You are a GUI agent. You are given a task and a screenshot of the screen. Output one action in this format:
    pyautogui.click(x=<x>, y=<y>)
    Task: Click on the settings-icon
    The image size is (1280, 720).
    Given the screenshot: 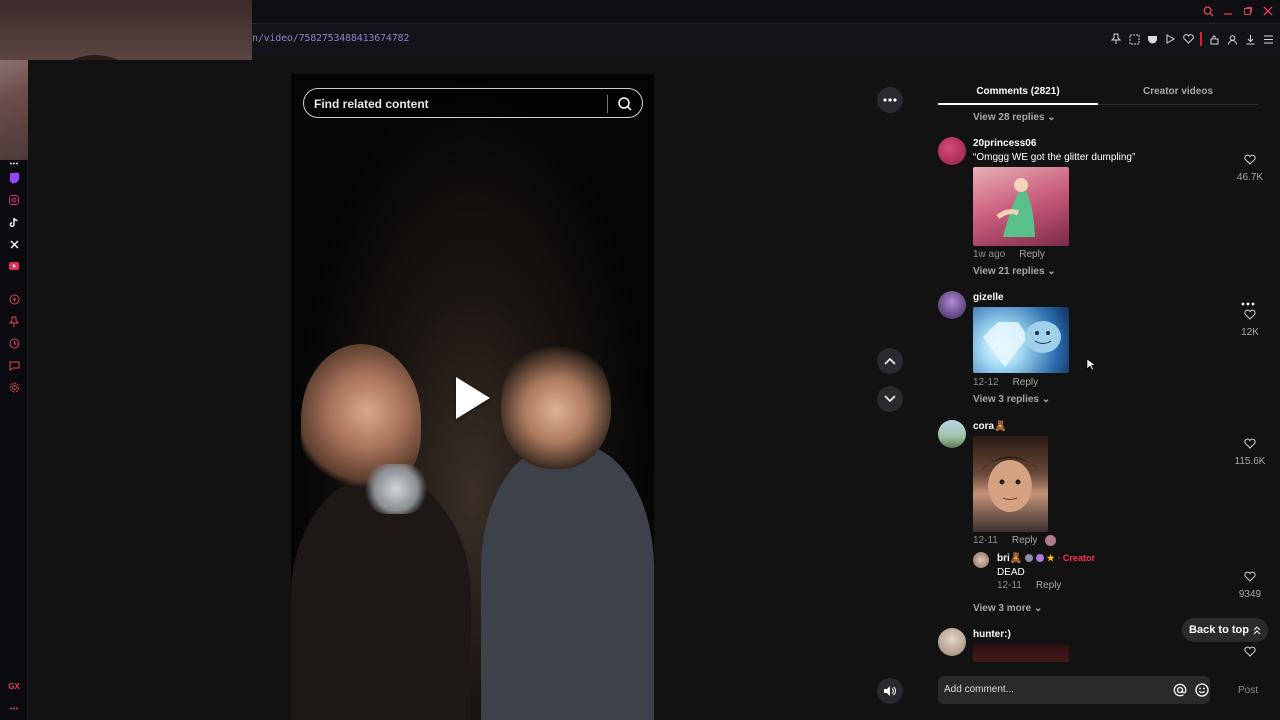 What is the action you would take?
    pyautogui.click(x=14, y=387)
    